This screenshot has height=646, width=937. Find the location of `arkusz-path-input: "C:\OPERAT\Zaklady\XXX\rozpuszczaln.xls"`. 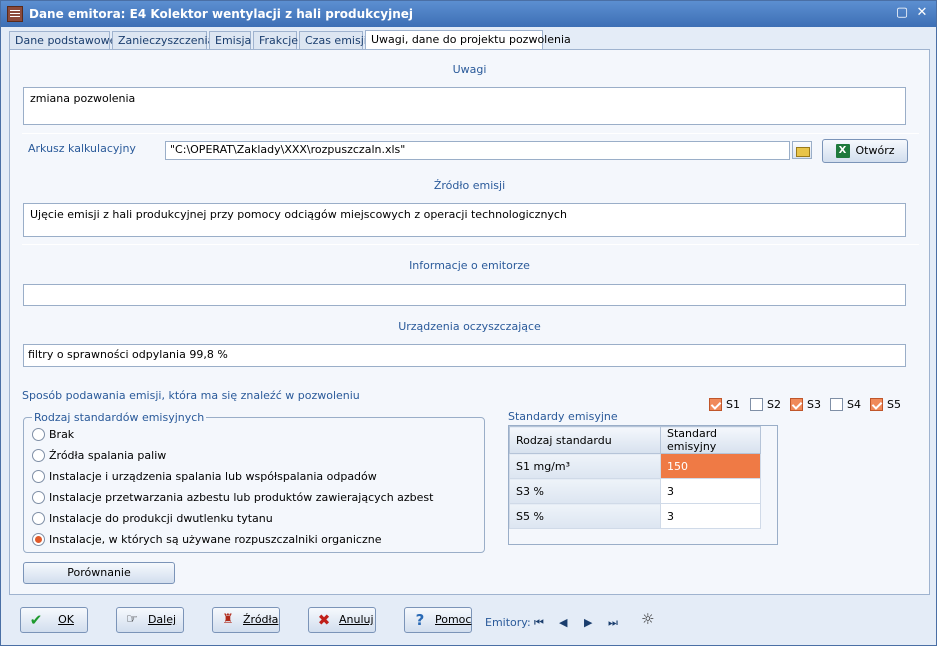

arkusz-path-input: "C:\OPERAT\Zaklady\XXX\rozpuszczaln.xls" is located at coordinates (477, 150).